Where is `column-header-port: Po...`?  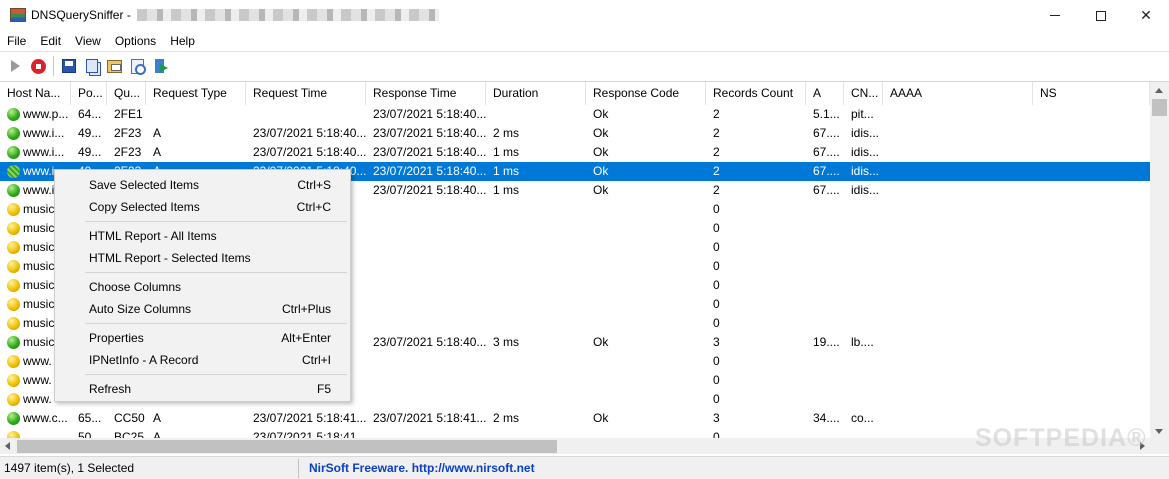
column-header-port: Po... is located at coordinates (89, 93).